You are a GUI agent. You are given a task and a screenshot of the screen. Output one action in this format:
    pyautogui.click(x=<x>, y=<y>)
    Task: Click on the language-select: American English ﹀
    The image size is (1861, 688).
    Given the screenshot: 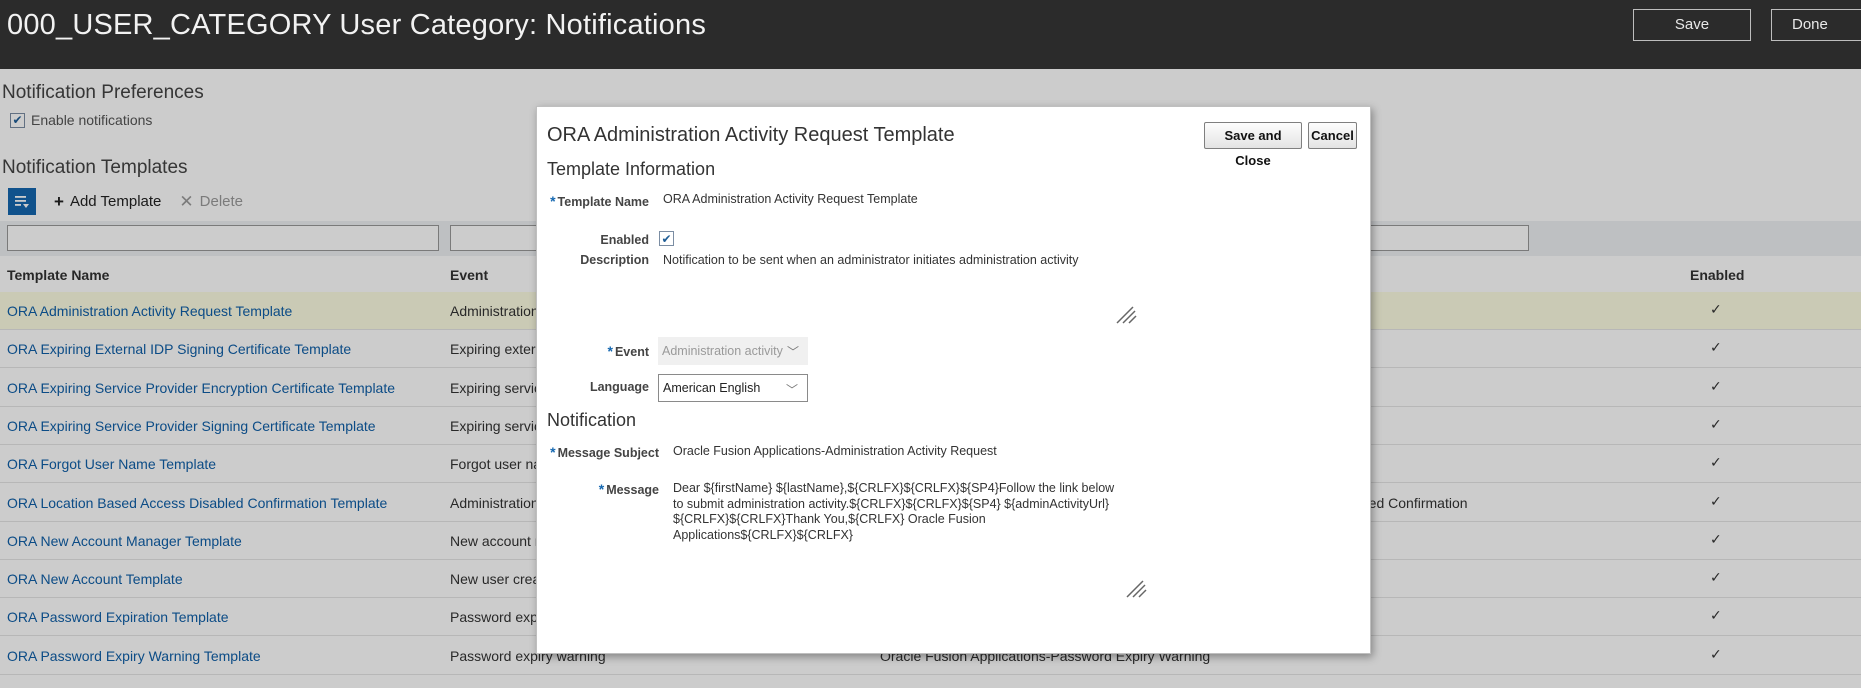 What is the action you would take?
    pyautogui.click(x=733, y=388)
    